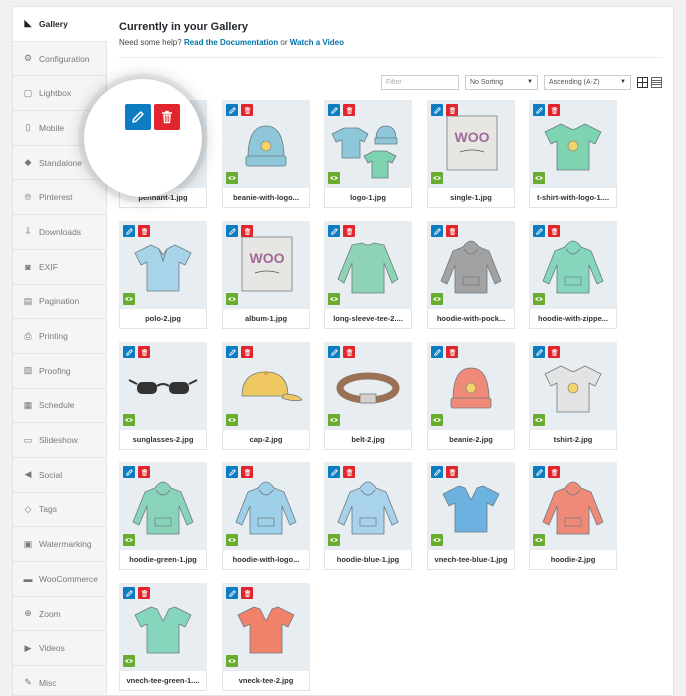 Image resolution: width=686 pixels, height=696 pixels. I want to click on thumbnail: WOO, so click(266, 265).